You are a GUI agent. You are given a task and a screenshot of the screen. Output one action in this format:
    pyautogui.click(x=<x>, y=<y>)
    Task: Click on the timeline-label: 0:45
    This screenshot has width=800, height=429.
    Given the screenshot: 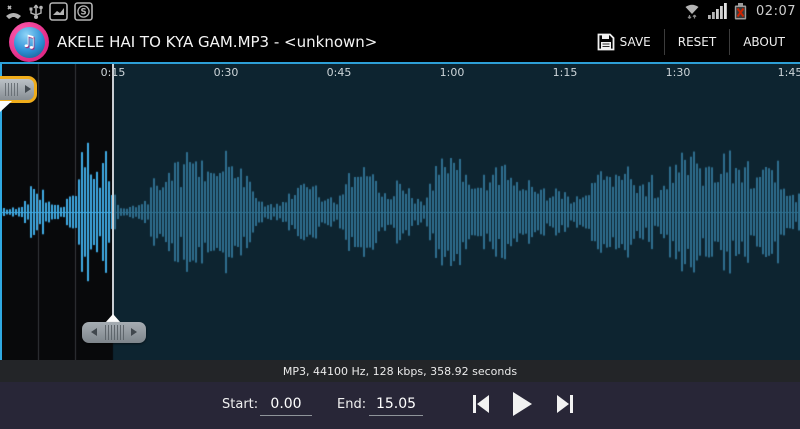 What is the action you would take?
    pyautogui.click(x=339, y=72)
    